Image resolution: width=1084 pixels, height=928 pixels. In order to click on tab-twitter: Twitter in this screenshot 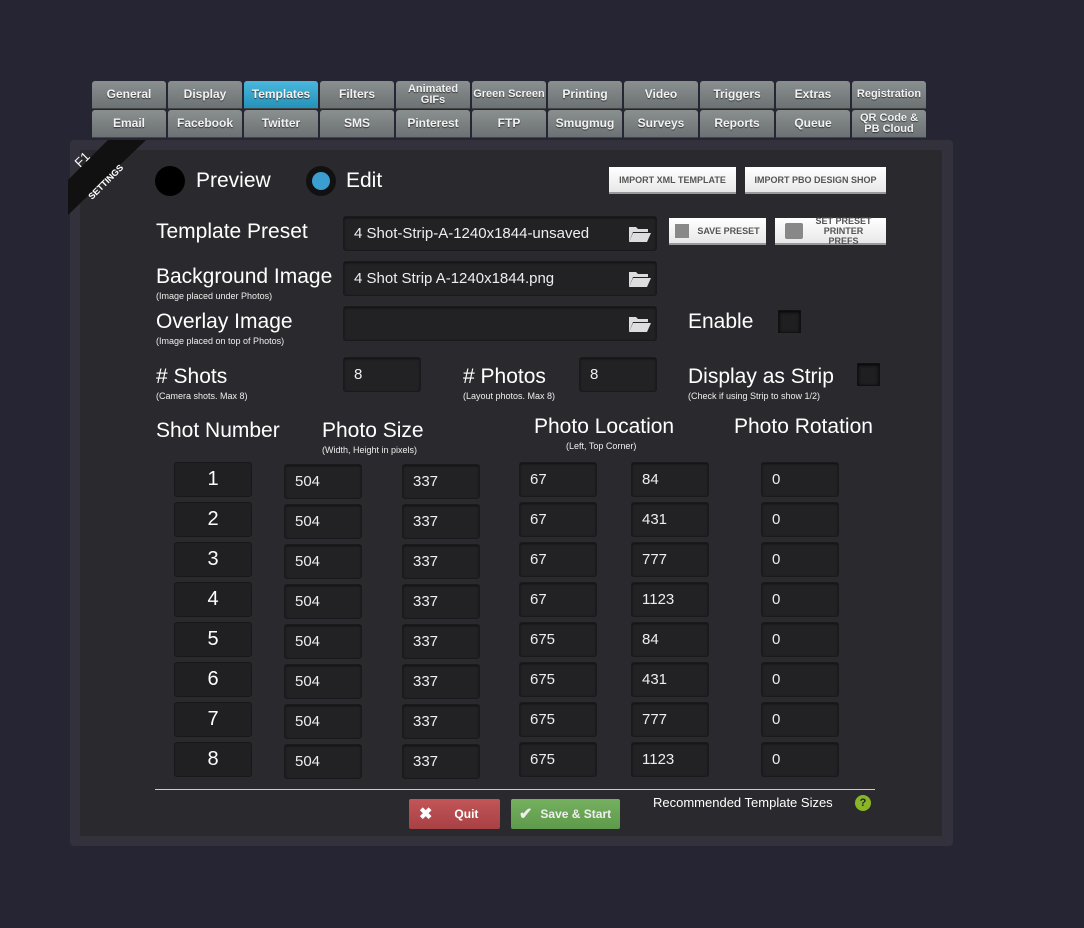, I will do `click(281, 124)`.